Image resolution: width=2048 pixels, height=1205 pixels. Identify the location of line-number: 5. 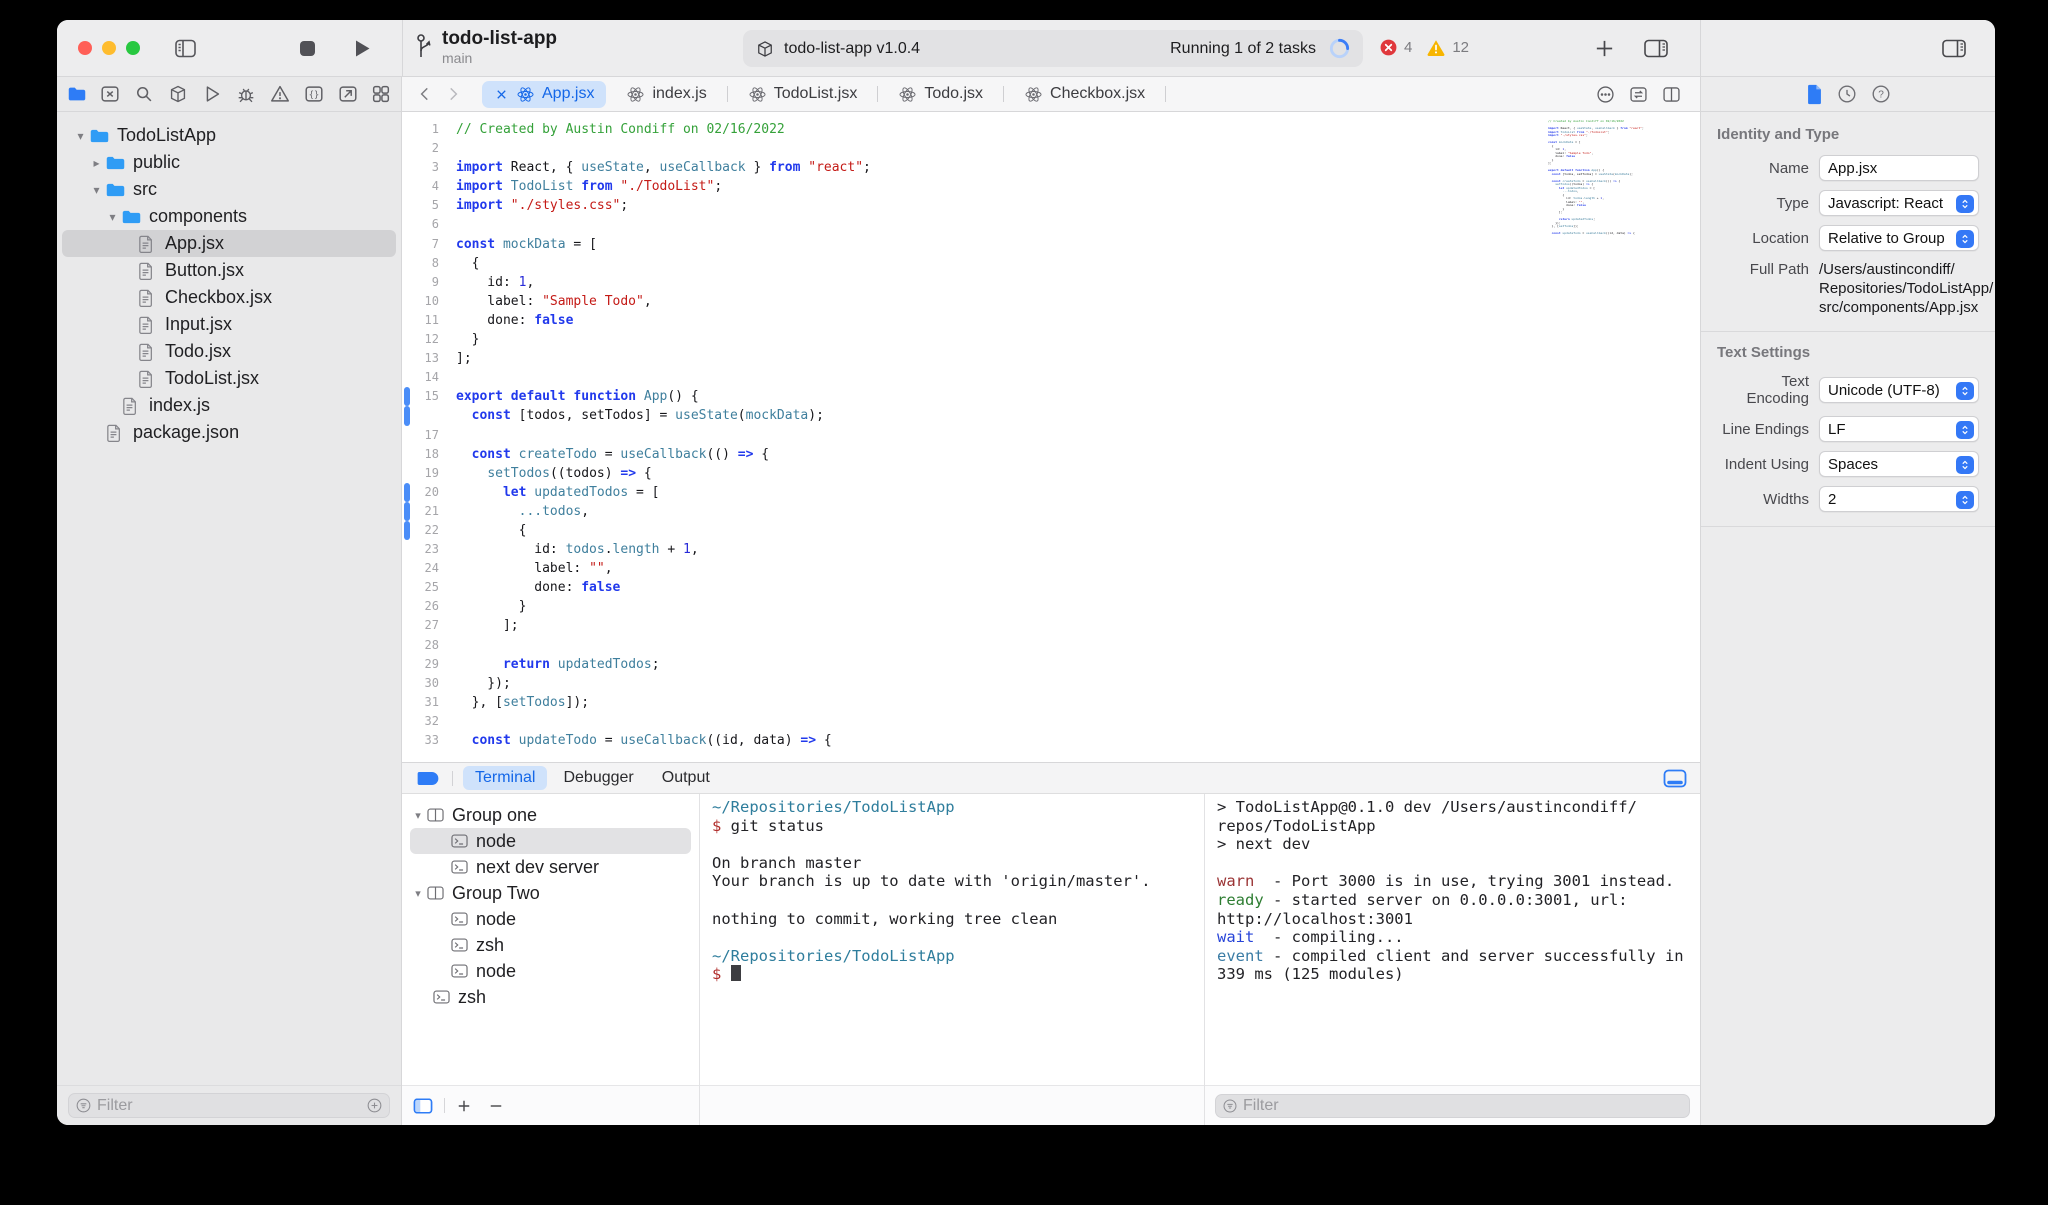
(435, 205).